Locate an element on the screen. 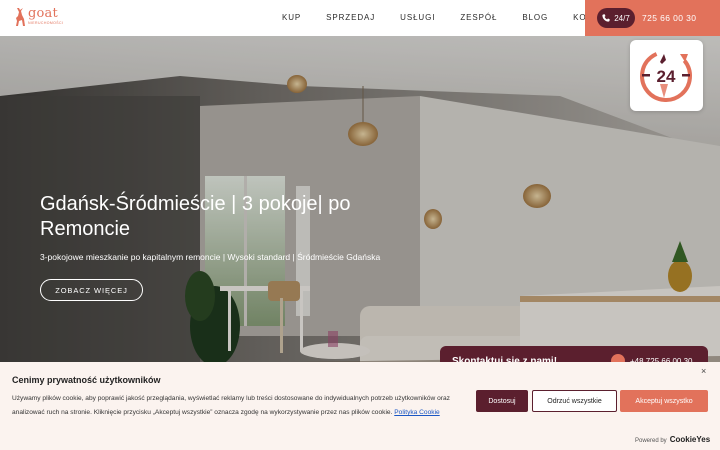 The width and height of the screenshot is (720, 450). goat-logo-icon is located at coordinates (20, 17).